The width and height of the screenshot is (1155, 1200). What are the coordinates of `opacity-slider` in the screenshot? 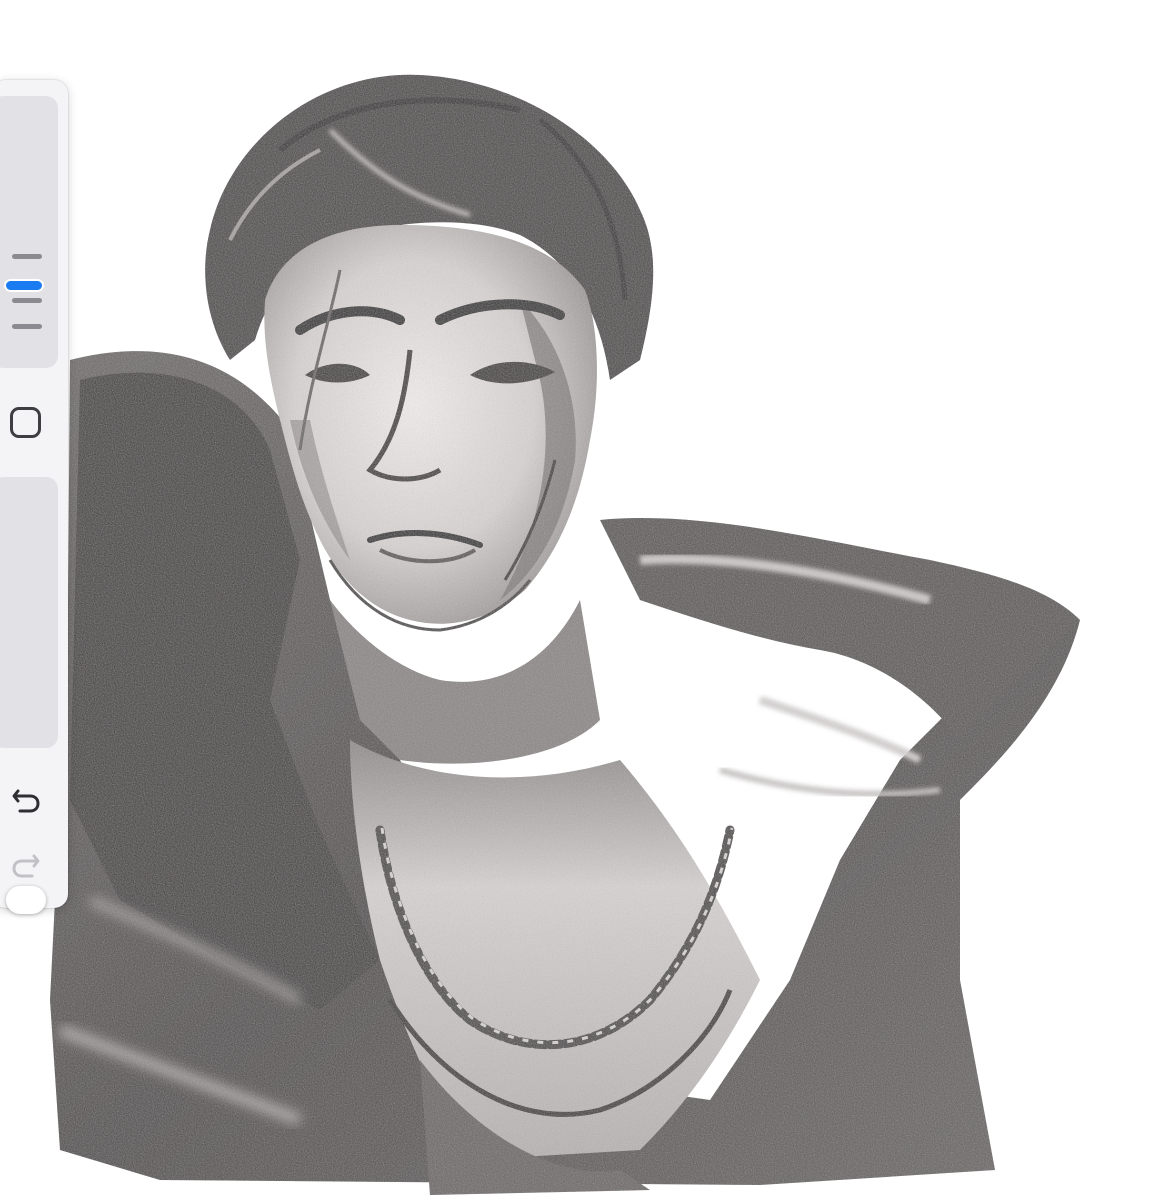 It's located at (29, 695).